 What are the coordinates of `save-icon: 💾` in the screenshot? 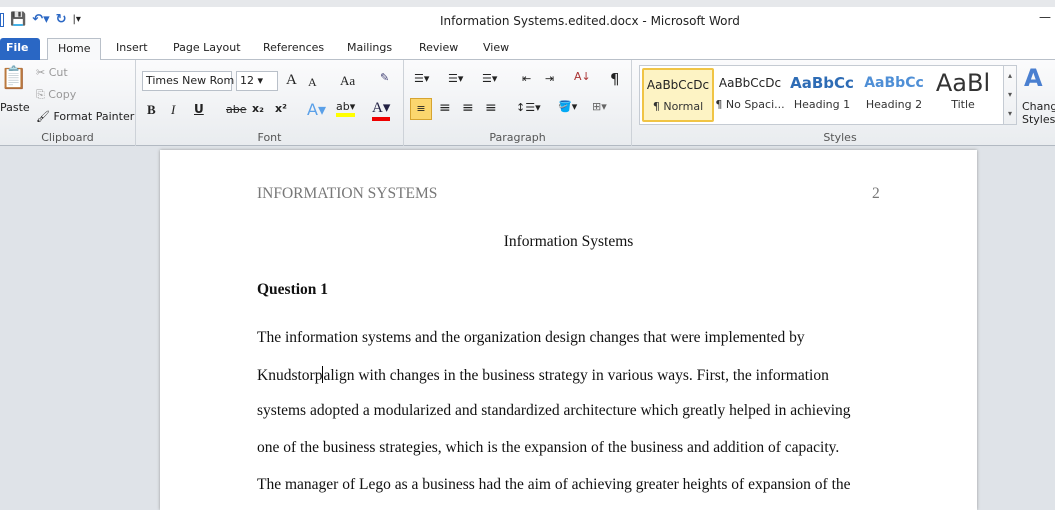 It's located at (18, 19).